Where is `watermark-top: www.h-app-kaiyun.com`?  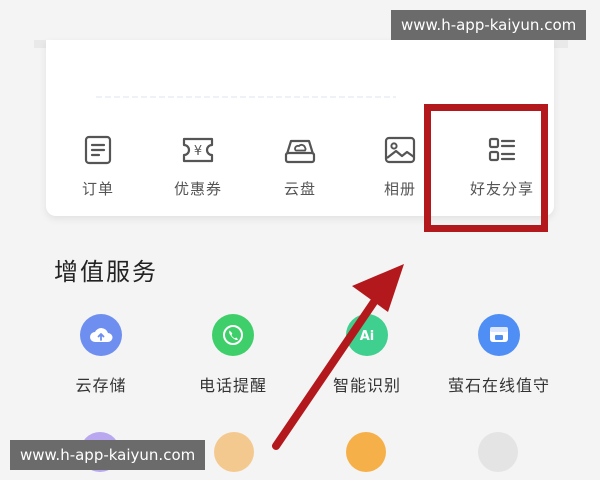
watermark-top: www.h-app-kaiyun.com is located at coordinates (489, 25).